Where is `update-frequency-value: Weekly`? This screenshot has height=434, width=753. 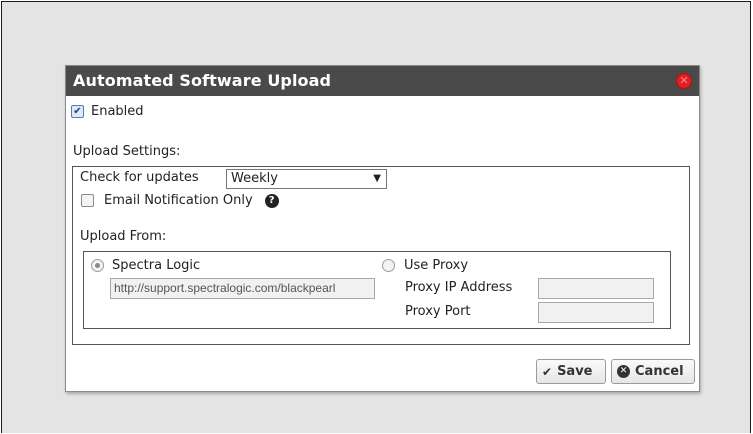
update-frequency-value: Weekly is located at coordinates (254, 178).